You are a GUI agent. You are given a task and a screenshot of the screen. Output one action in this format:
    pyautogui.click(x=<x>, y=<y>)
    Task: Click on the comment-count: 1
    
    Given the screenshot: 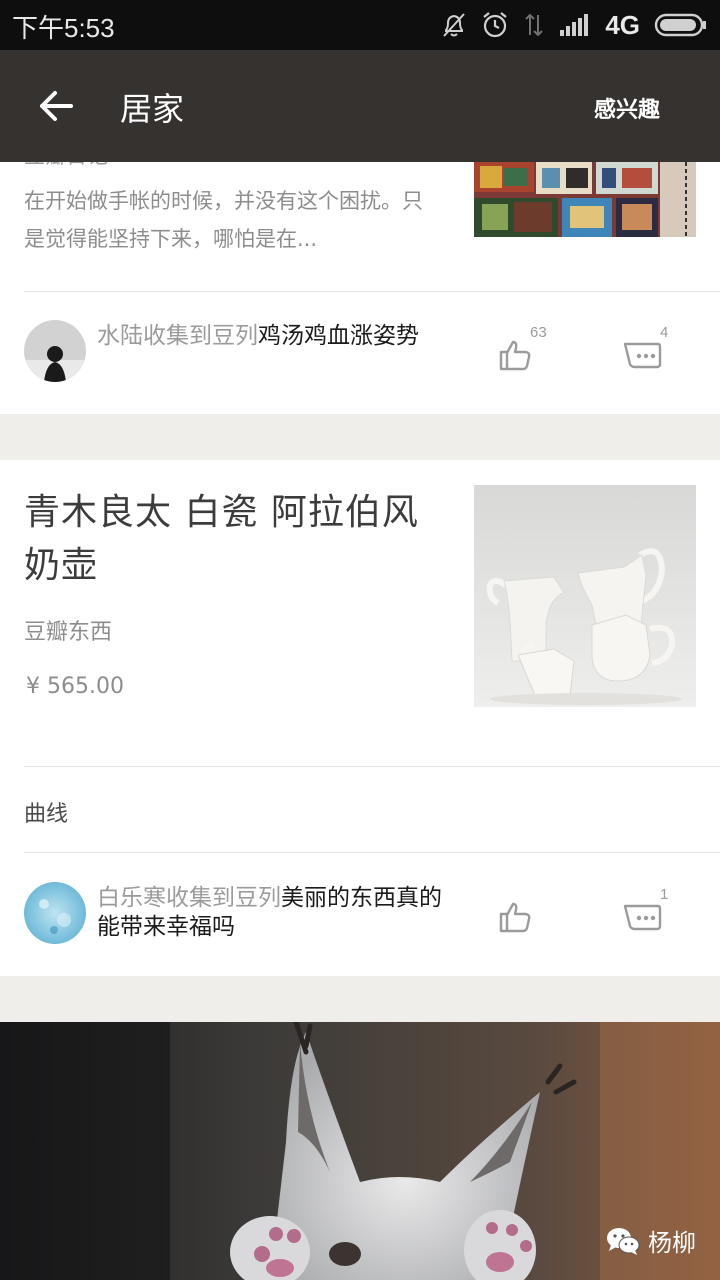 What is the action you would take?
    pyautogui.click(x=664, y=894)
    